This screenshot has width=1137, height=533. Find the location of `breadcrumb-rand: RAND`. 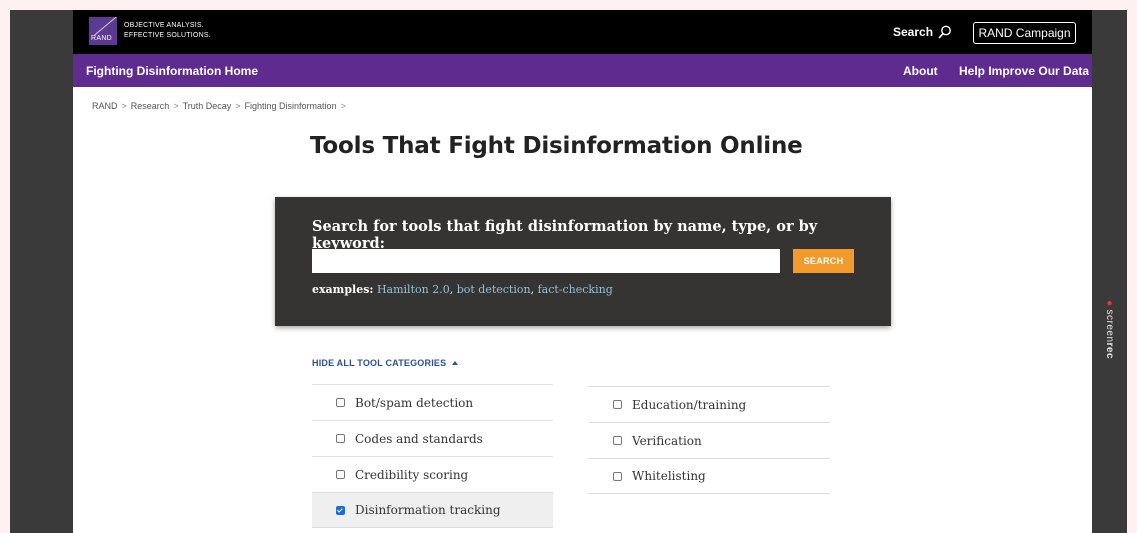

breadcrumb-rand: RAND is located at coordinates (105, 106).